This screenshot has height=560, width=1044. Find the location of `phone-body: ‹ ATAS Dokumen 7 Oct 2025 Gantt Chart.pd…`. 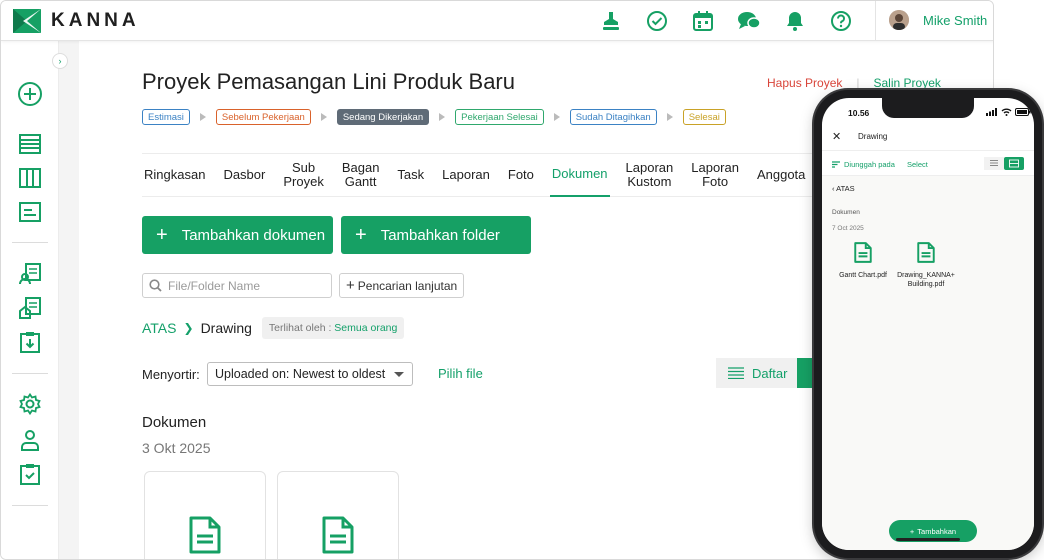

phone-body: ‹ ATAS Dokumen 7 Oct 2025 Gantt Chart.pd… is located at coordinates (928, 363).